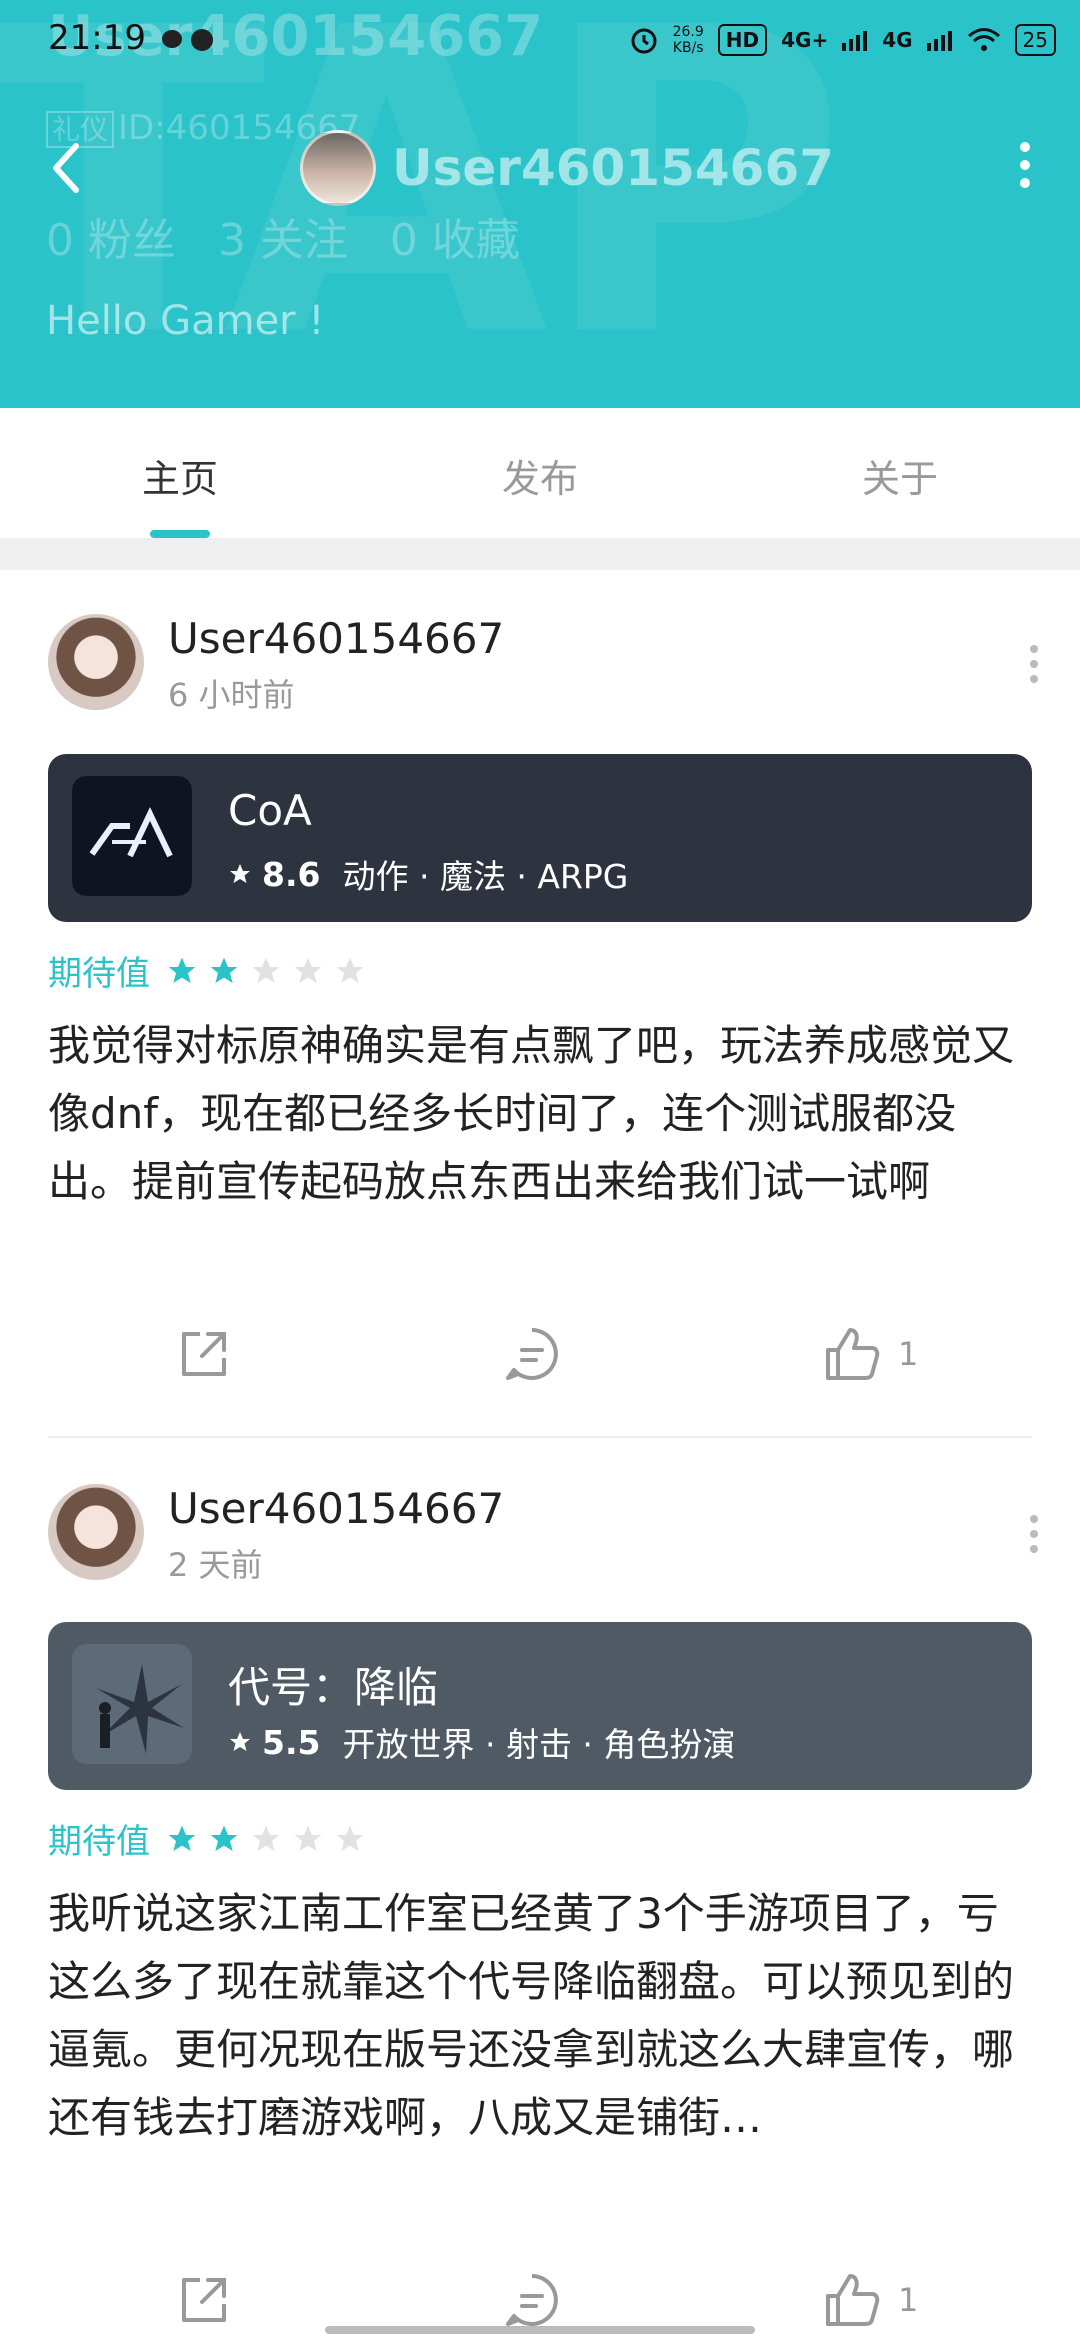 Image resolution: width=1080 pixels, height=2340 pixels. Describe the element at coordinates (742, 40) in the screenshot. I see `hd-badge: HD` at that location.